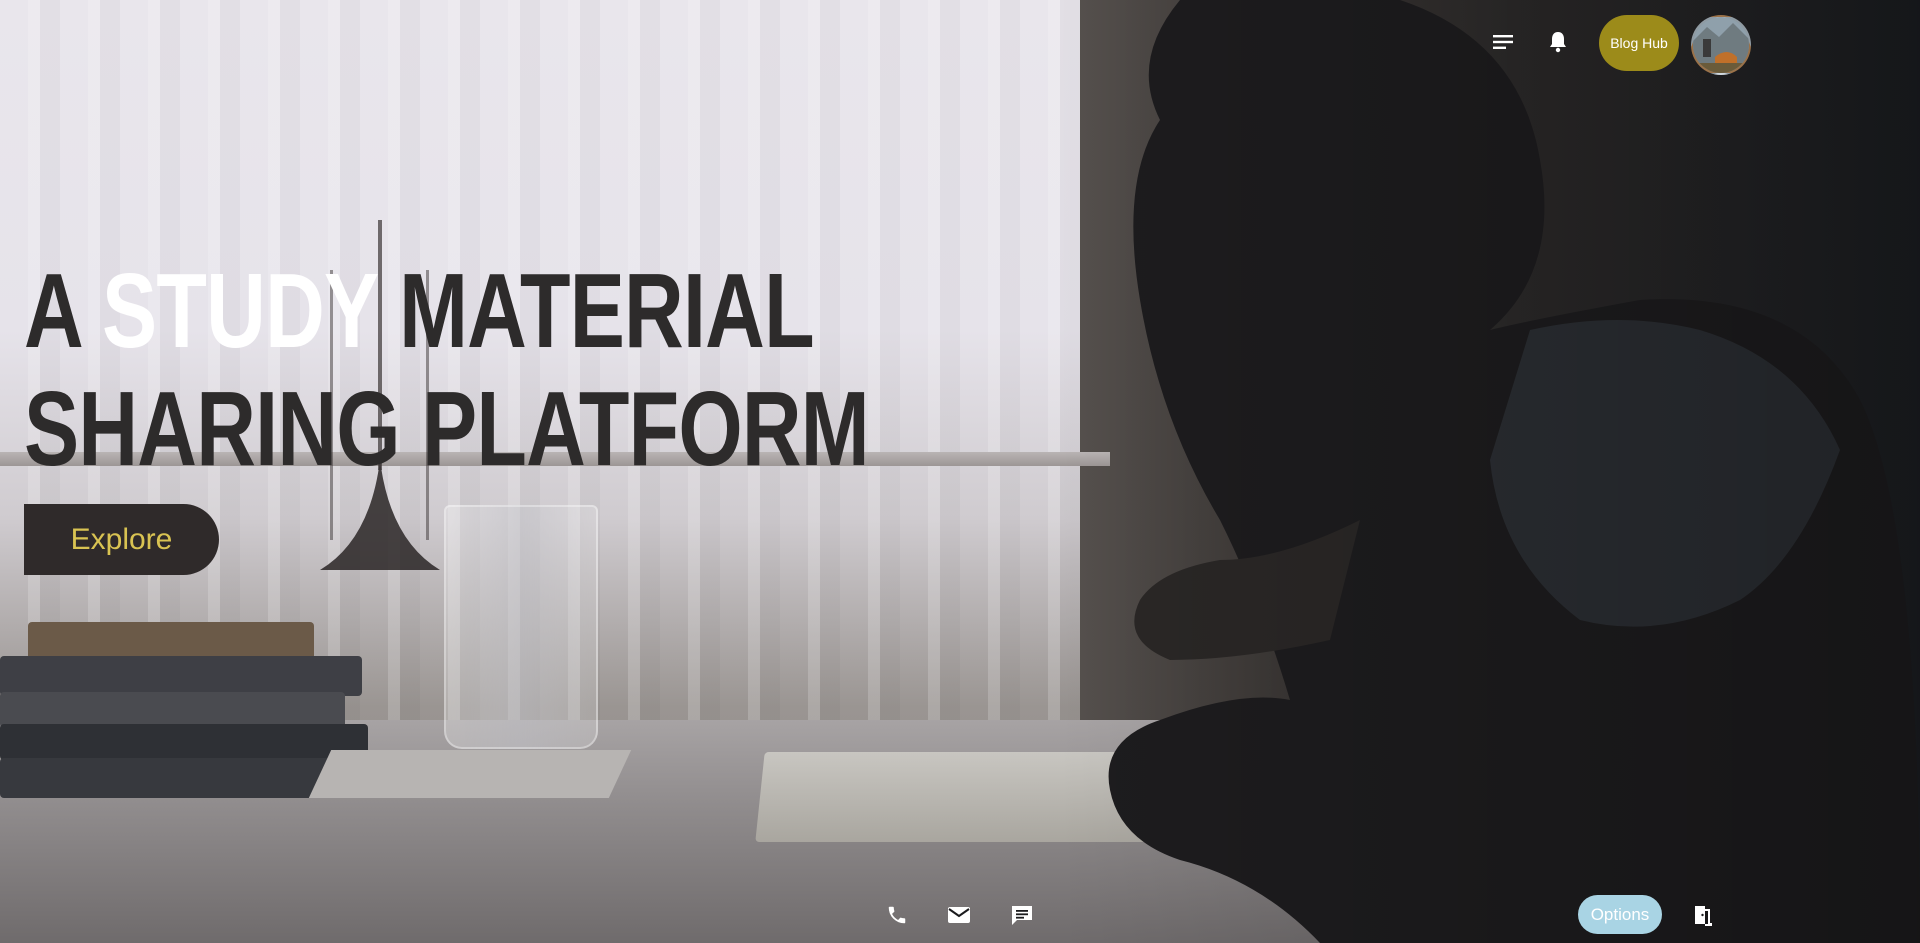 The image size is (1920, 943). I want to click on avatar, so click(1721, 45).